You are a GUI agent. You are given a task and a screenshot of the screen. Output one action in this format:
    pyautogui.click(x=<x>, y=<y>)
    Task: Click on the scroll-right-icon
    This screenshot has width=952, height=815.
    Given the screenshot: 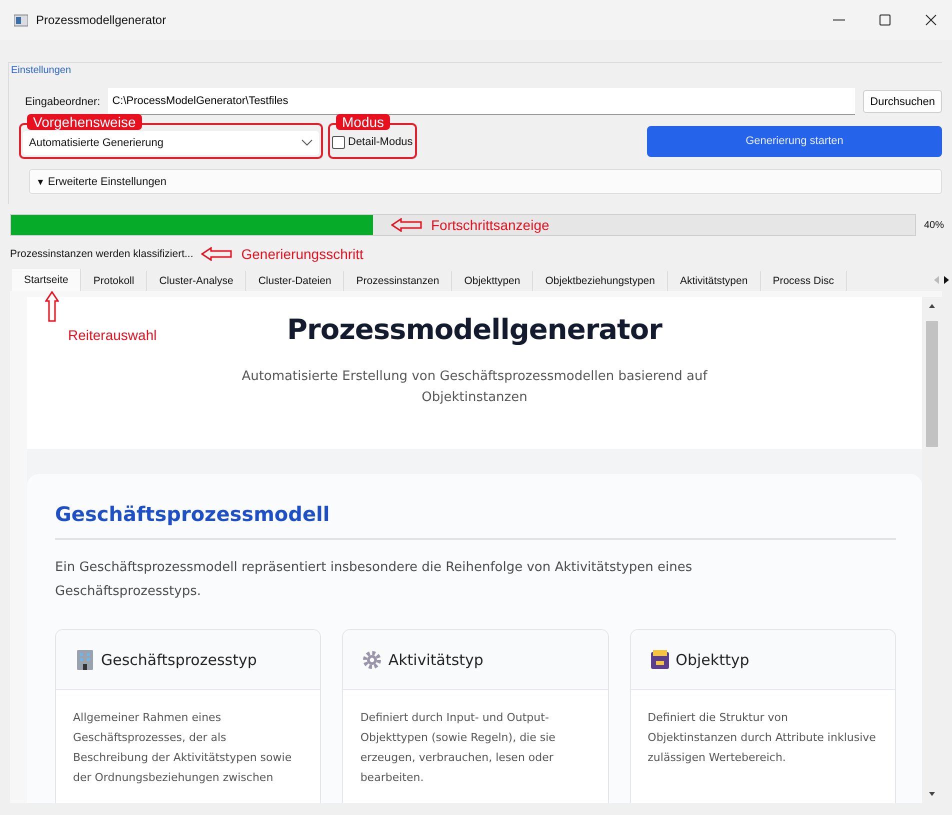 What is the action you would take?
    pyautogui.click(x=946, y=280)
    